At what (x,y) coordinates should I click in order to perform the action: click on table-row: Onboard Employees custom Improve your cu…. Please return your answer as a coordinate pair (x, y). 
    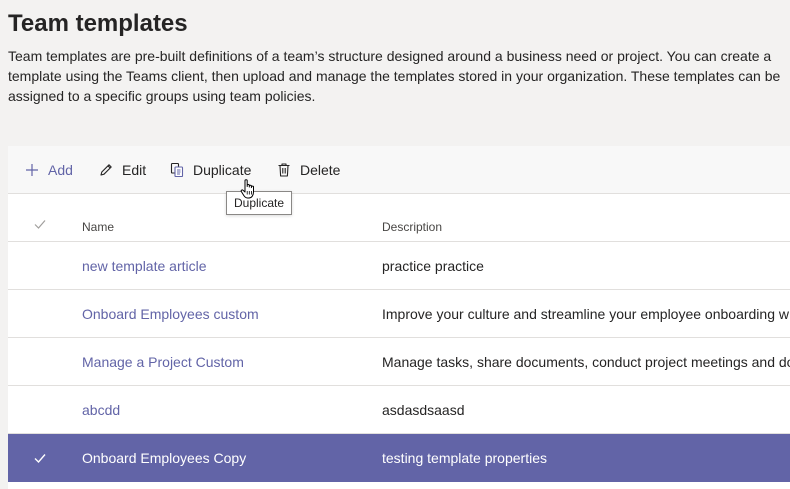
    Looking at the image, I should click on (399, 314).